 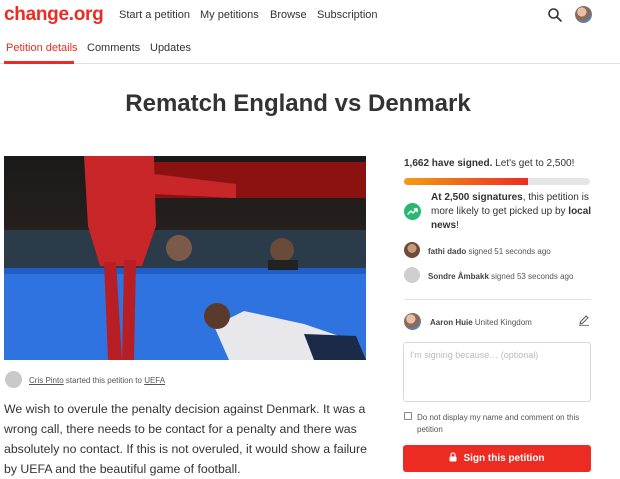 I want to click on current-user-country: United Kingdom, so click(x=503, y=322).